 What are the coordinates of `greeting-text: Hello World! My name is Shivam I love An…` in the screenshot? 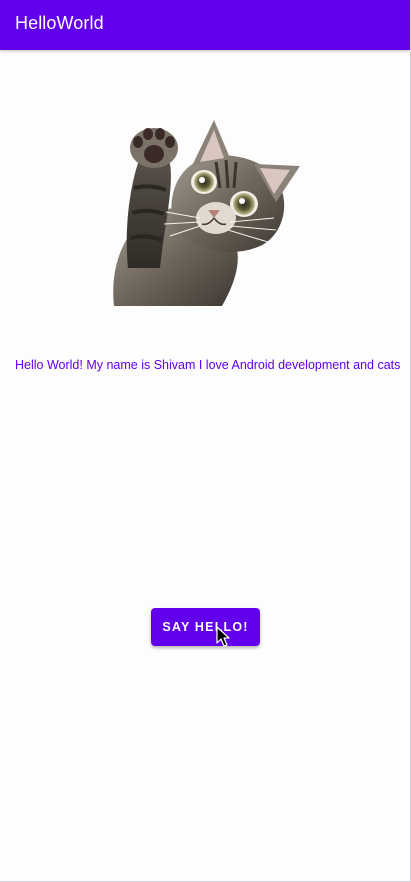 It's located at (208, 365).